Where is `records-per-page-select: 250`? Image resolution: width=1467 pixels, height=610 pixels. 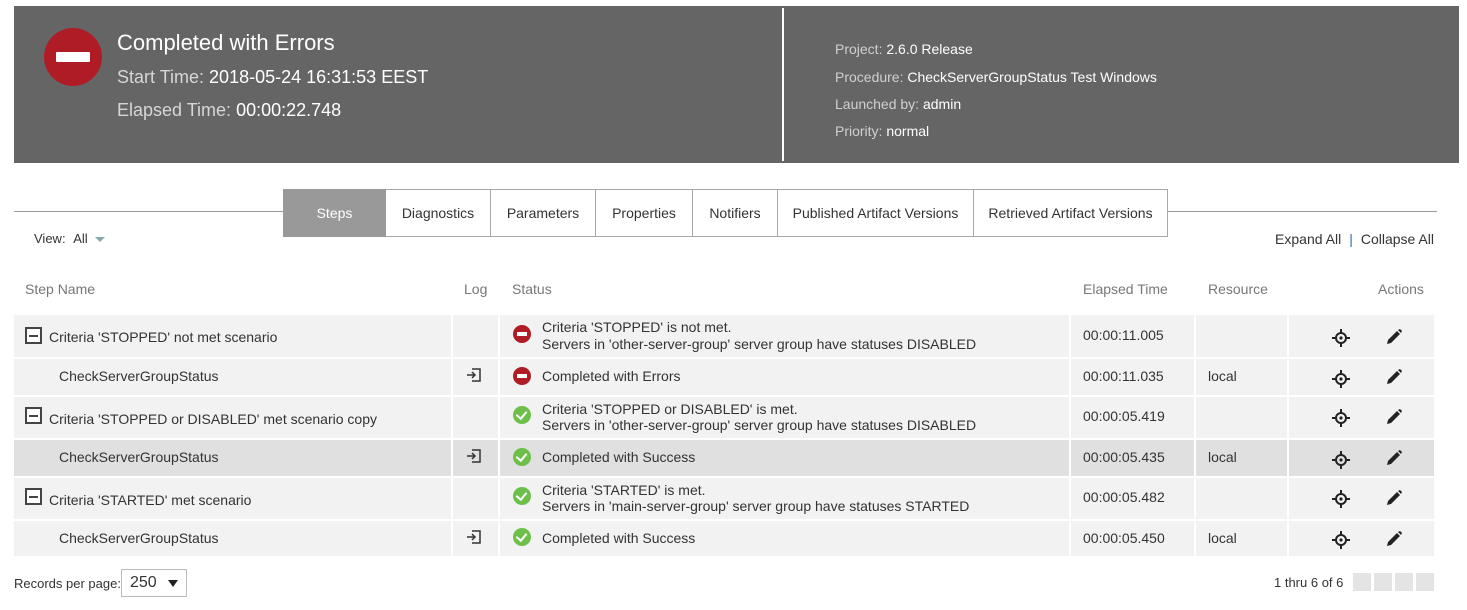 records-per-page-select: 250 is located at coordinates (154, 583).